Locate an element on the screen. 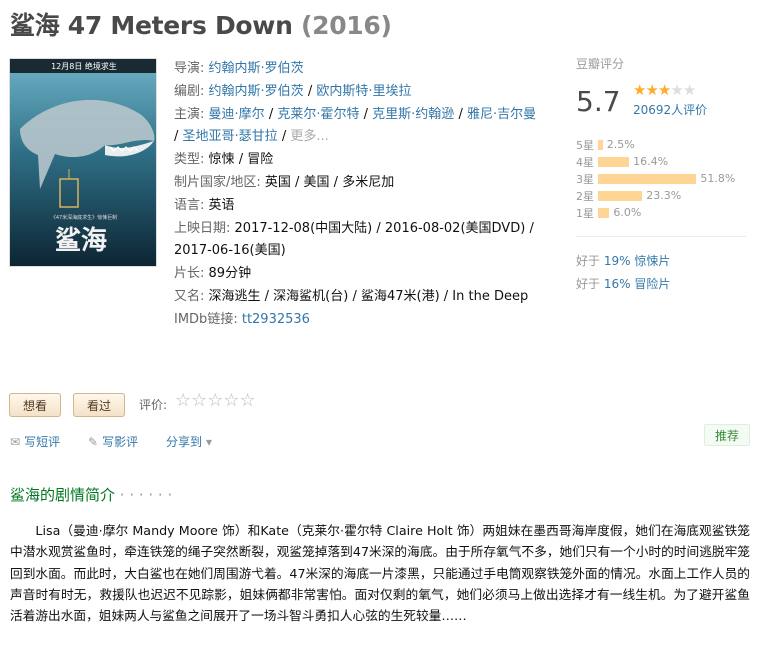 The image size is (764, 663). writer-link: 欧内斯特·里埃拉 is located at coordinates (363, 91).